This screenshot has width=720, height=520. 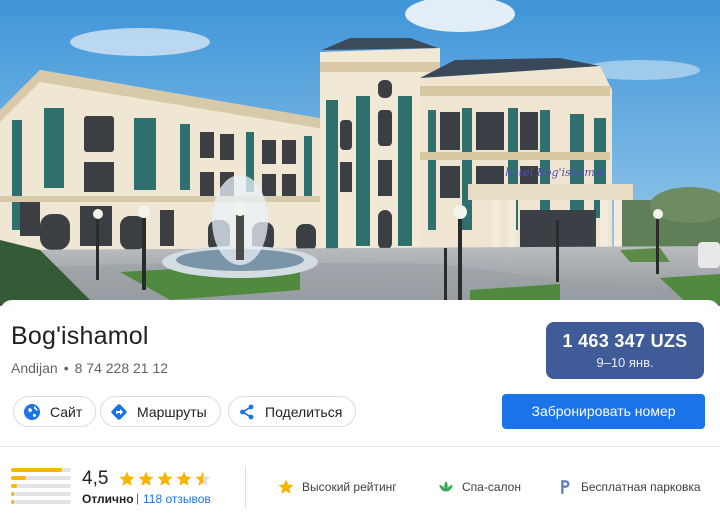 I want to click on hotel-meta: Andijan • 8 74 228 21 12, so click(x=89, y=368).